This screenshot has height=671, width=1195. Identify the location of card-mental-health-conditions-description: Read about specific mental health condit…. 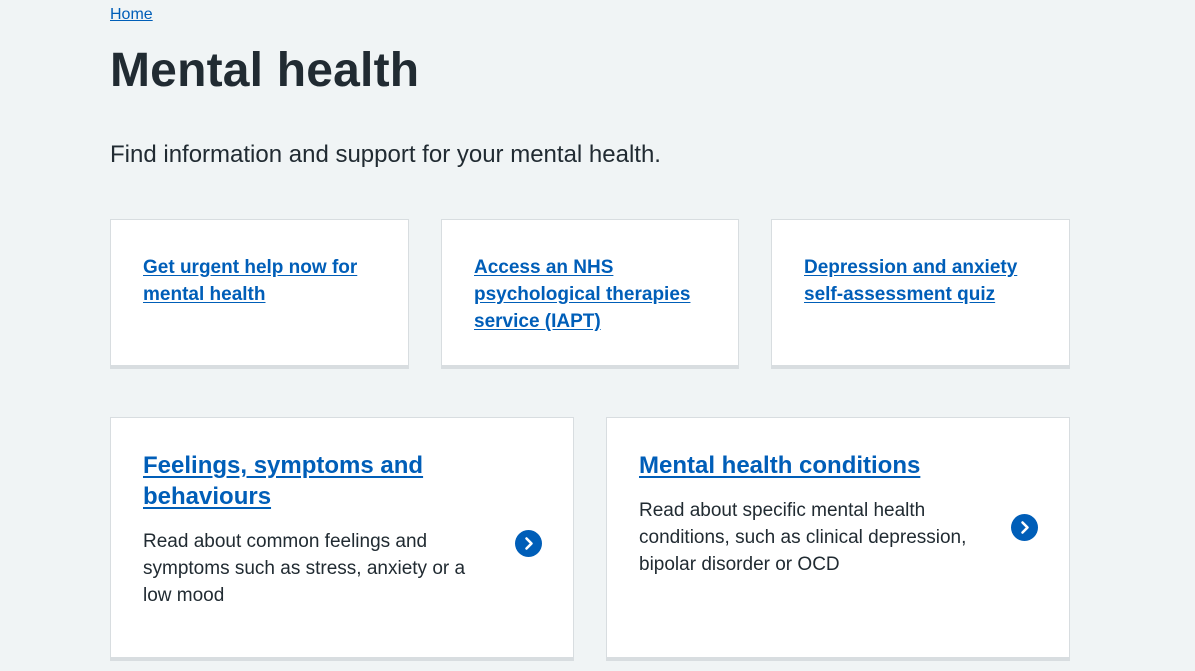
(803, 537).